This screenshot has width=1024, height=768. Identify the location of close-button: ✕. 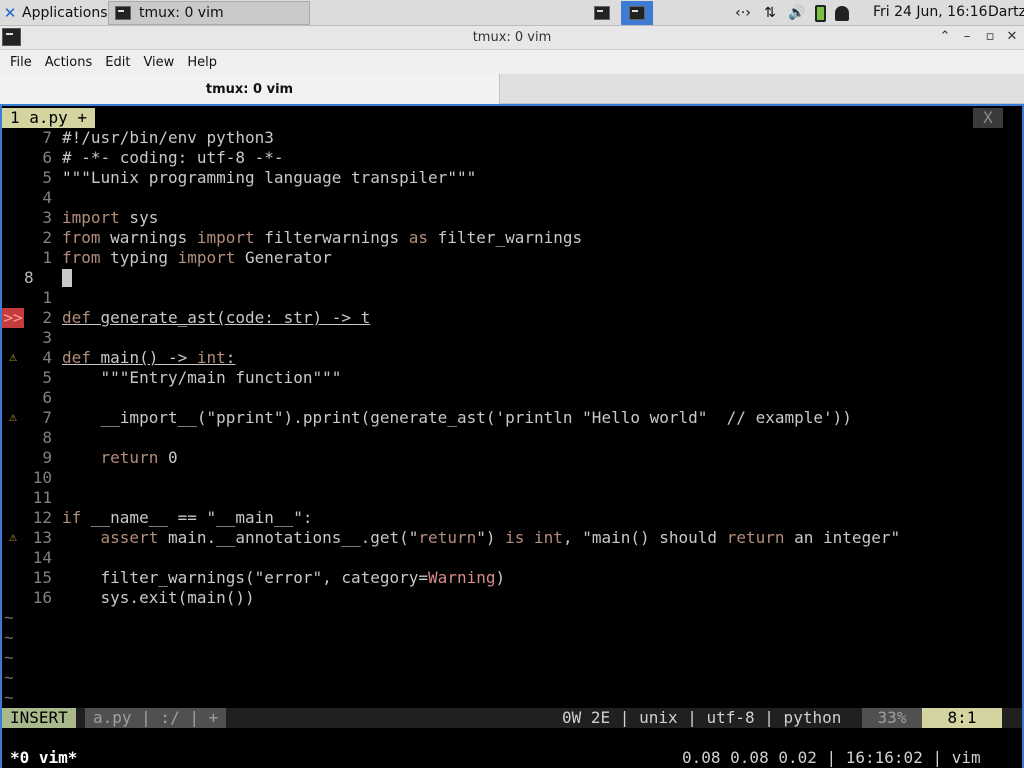
(1012, 37).